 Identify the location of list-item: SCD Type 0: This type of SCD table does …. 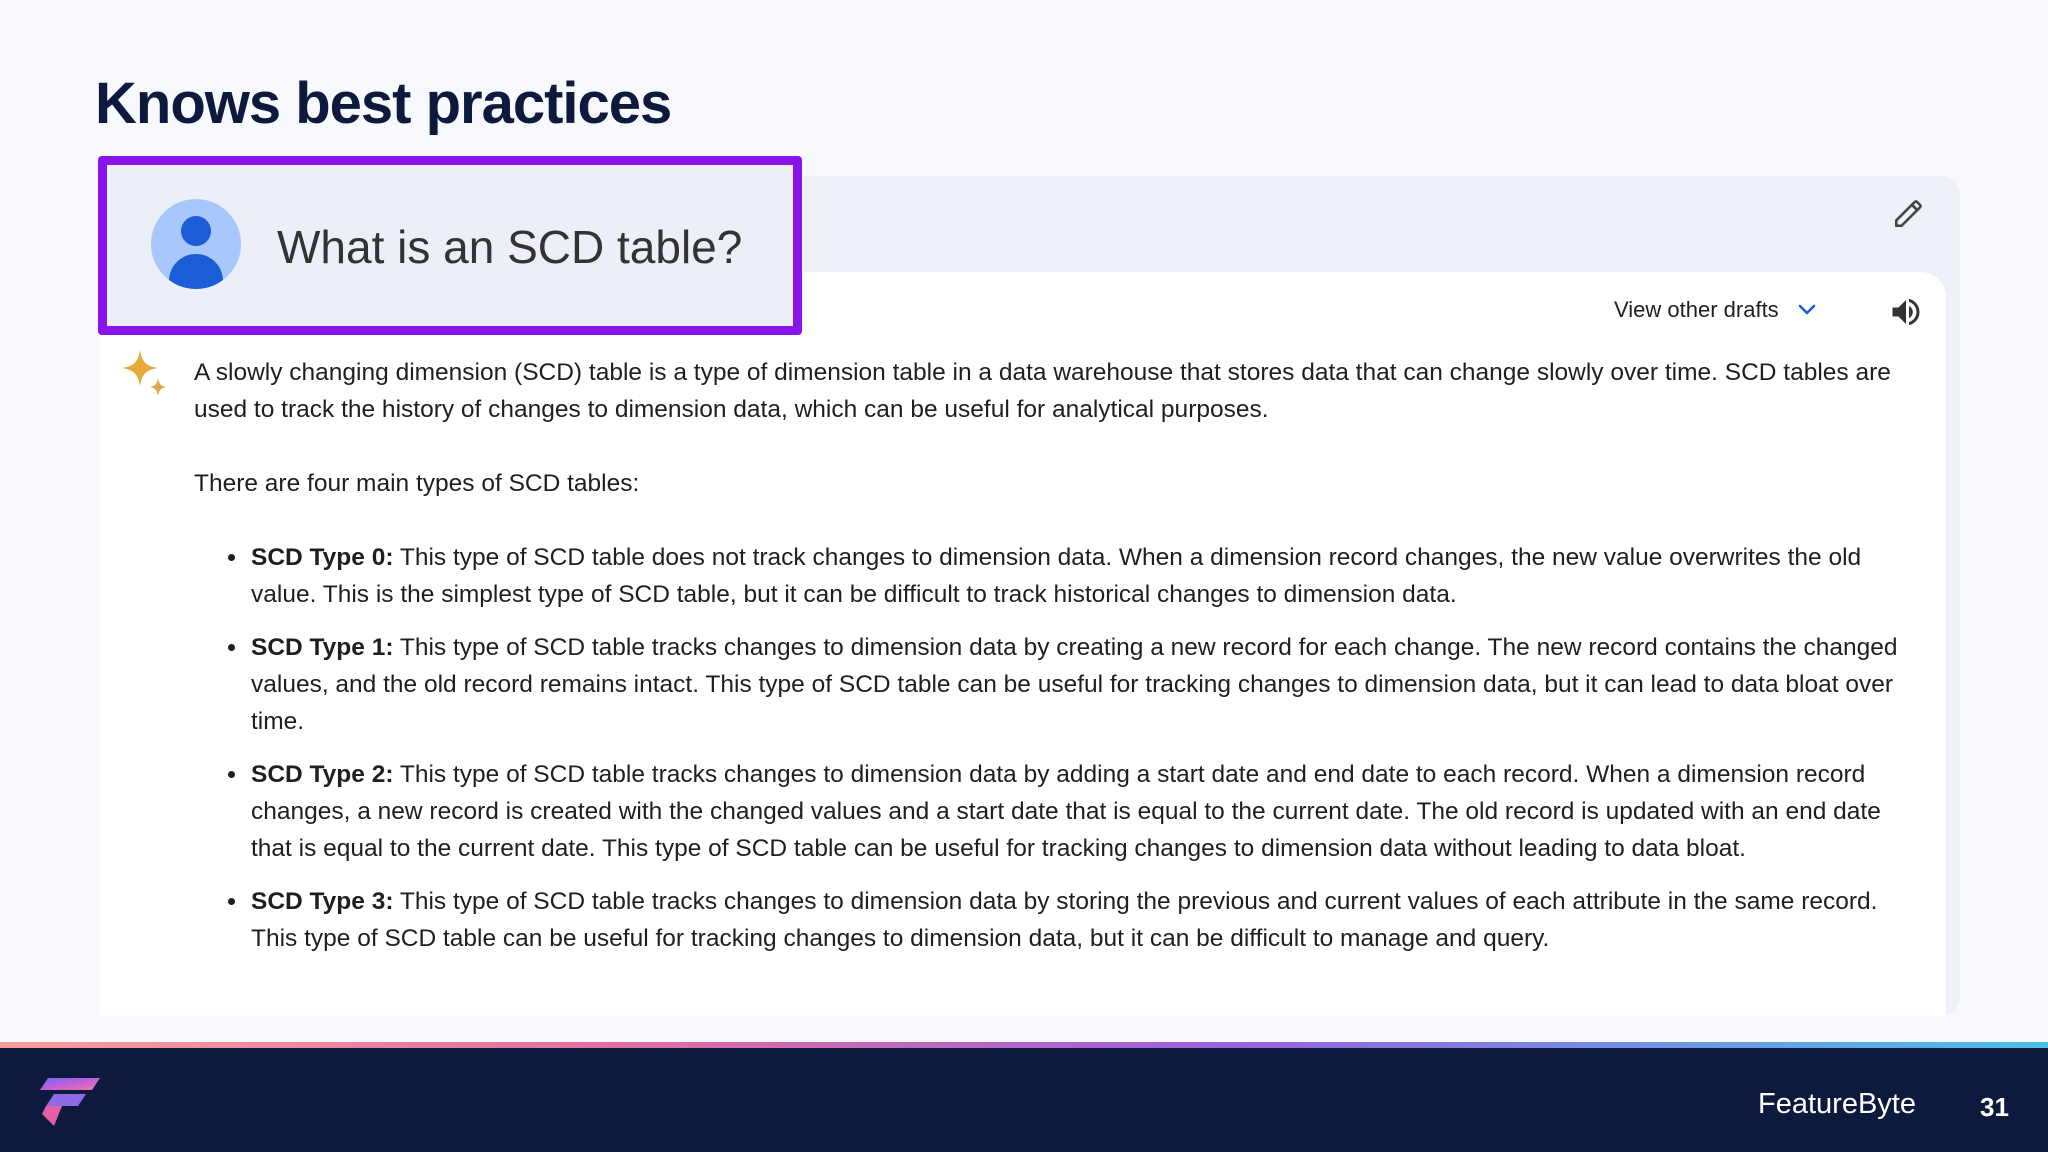
(1081, 576).